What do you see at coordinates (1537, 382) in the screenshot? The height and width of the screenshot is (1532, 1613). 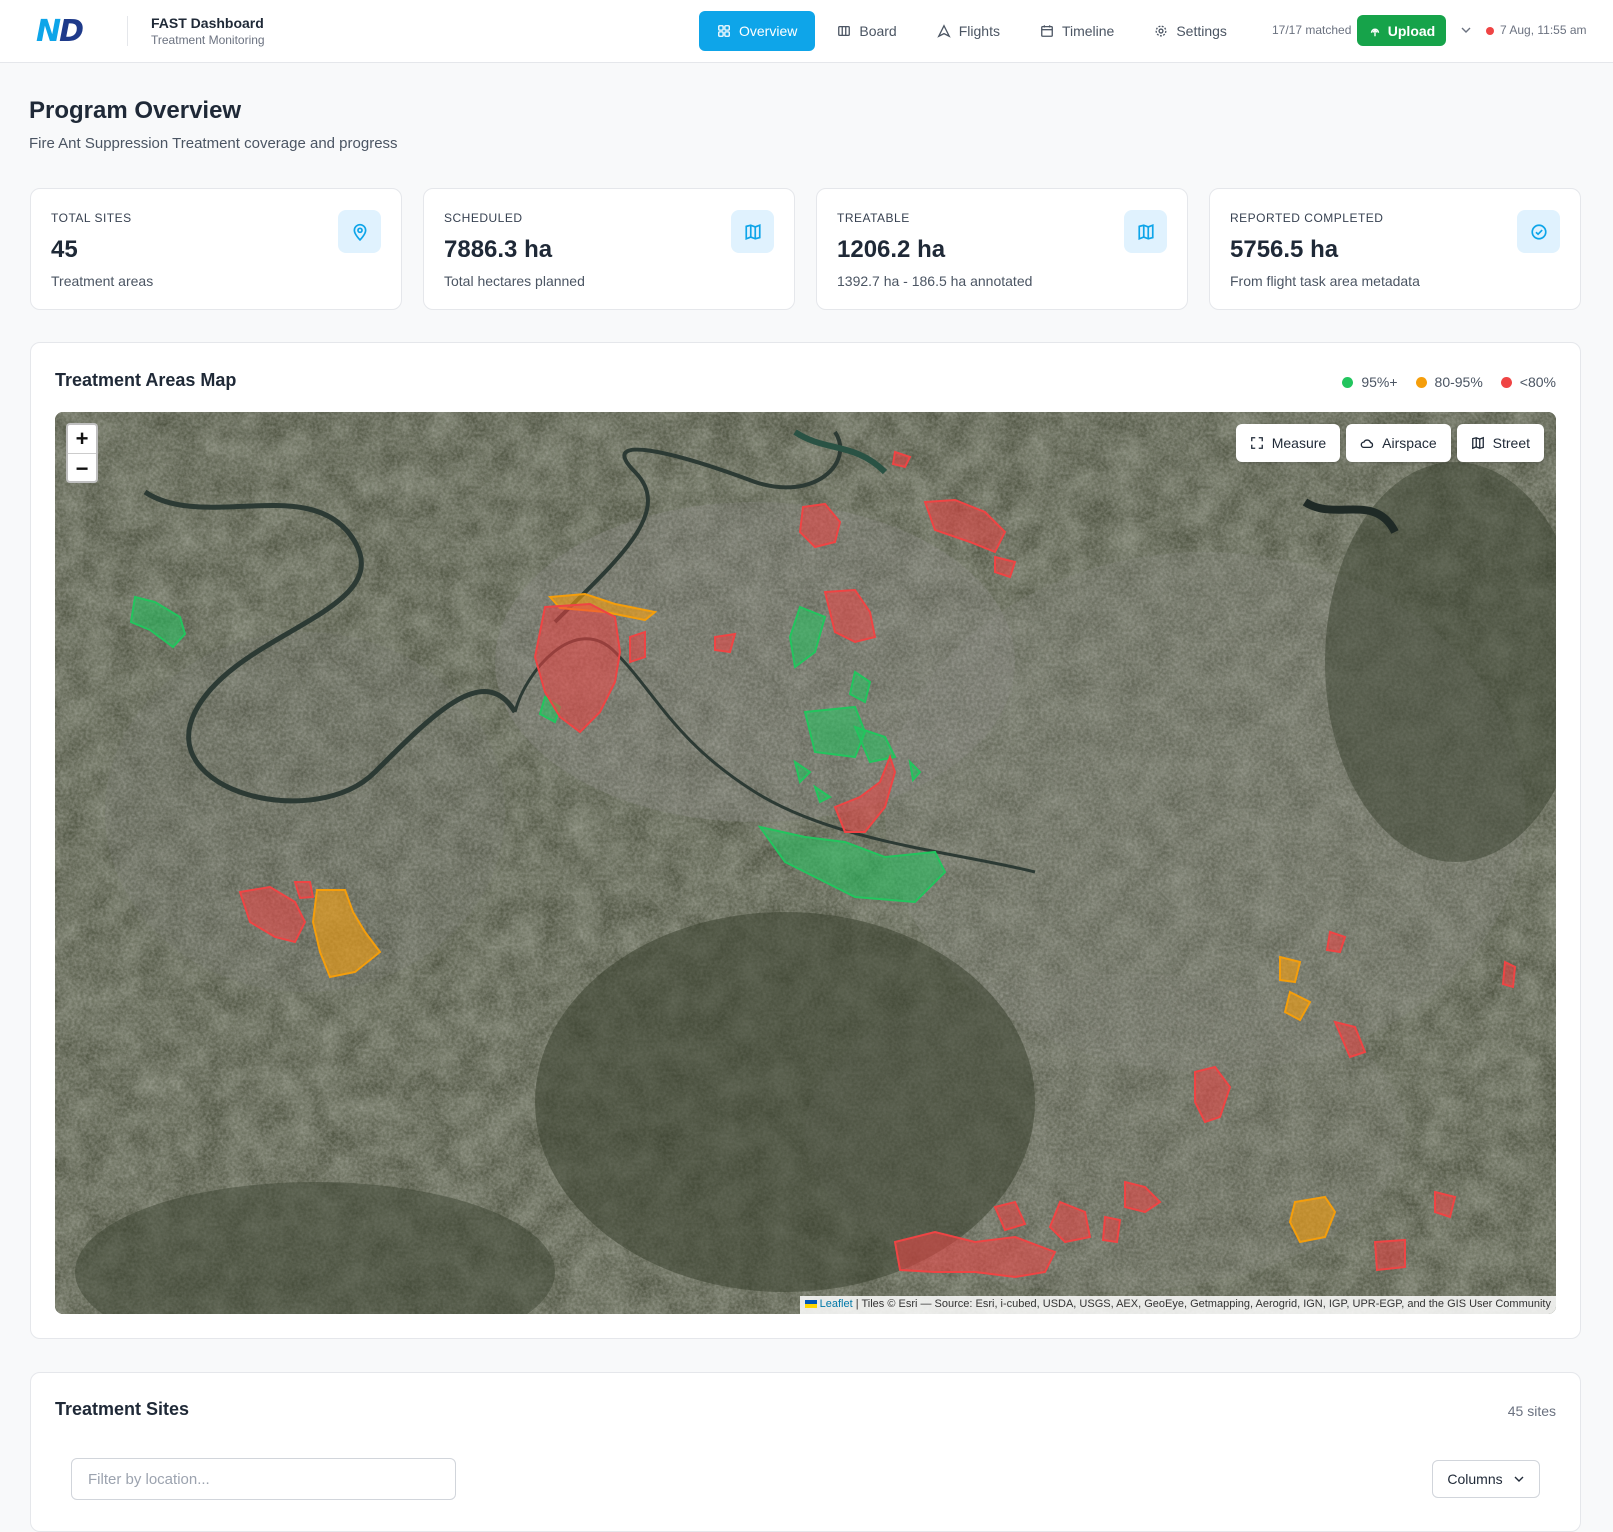 I see `legend-label: <80%` at bounding box center [1537, 382].